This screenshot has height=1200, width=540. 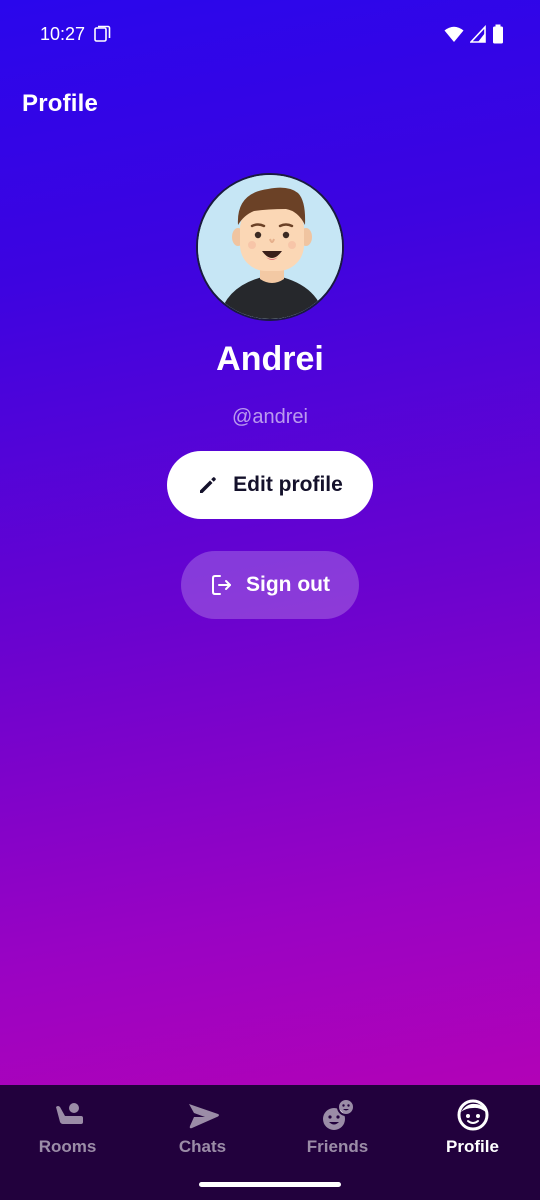 What do you see at coordinates (270, 417) in the screenshot?
I see `username-handle: @andrei` at bounding box center [270, 417].